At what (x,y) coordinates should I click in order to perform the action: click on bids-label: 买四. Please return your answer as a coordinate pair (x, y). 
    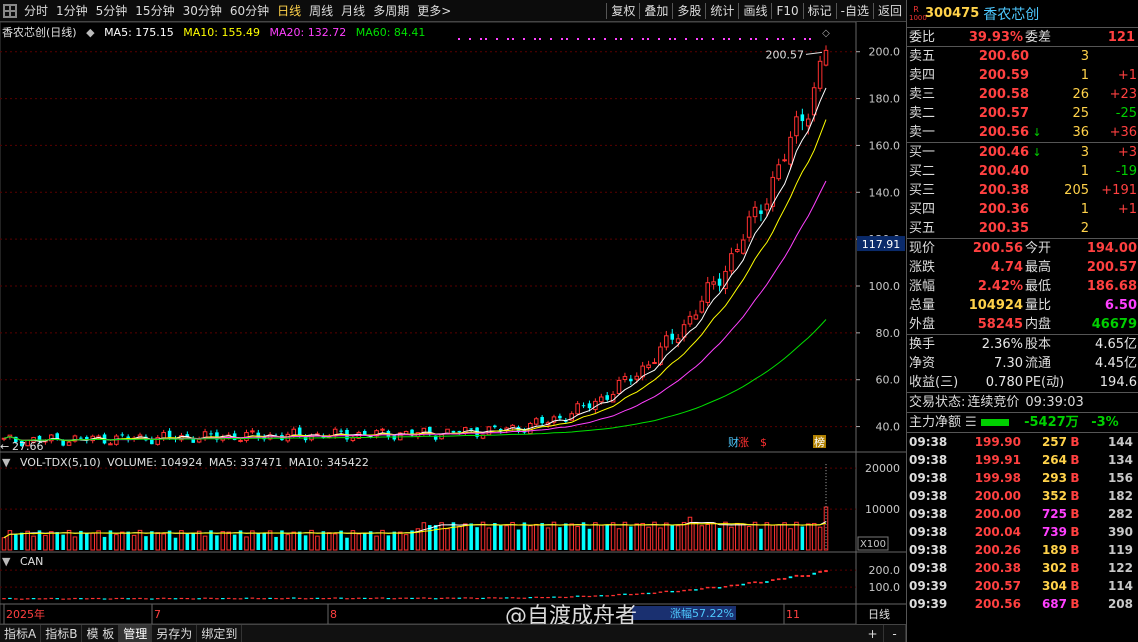
    Looking at the image, I should click on (922, 209).